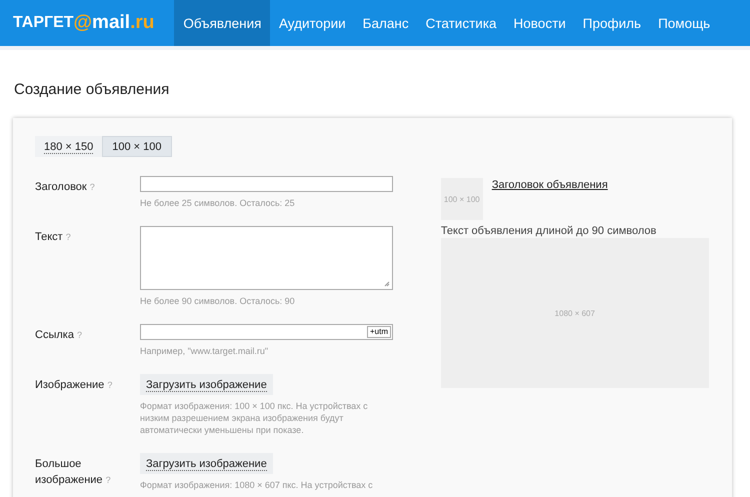 This screenshot has width=750, height=497. What do you see at coordinates (257, 485) in the screenshot?
I see `hint-text: Формат изображения: 1080 × 607 пкс. На устройствах с` at bounding box center [257, 485].